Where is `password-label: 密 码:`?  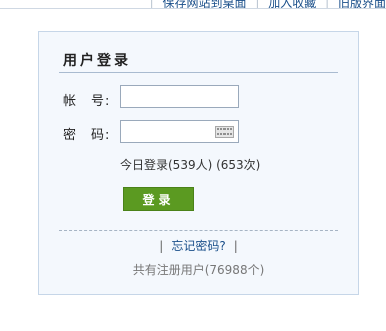 password-label: 密 码: is located at coordinates (87, 135).